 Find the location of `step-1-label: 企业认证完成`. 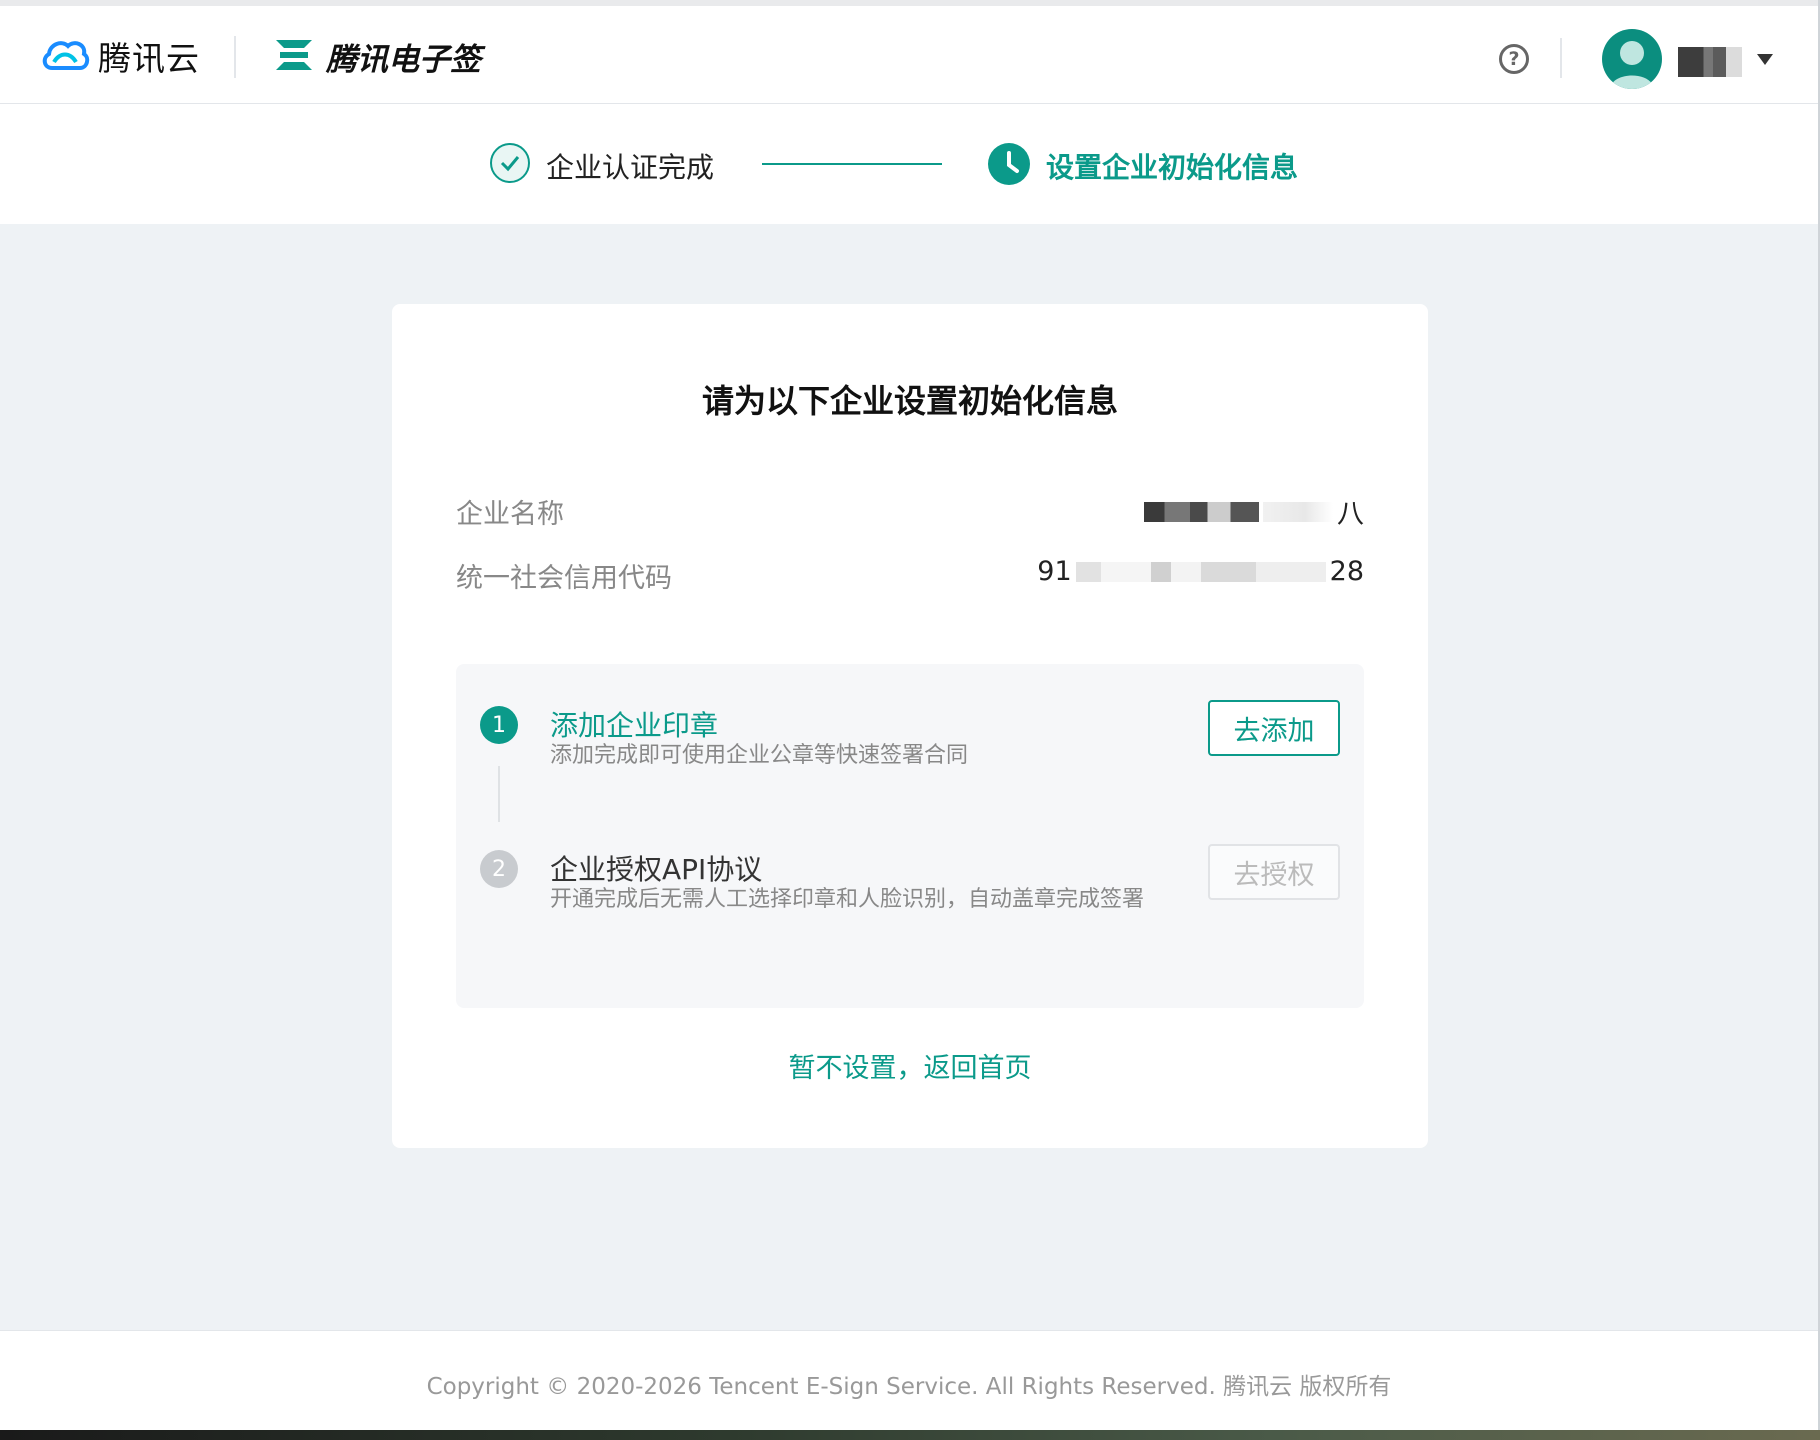

step-1-label: 企业认证完成 is located at coordinates (630, 167).